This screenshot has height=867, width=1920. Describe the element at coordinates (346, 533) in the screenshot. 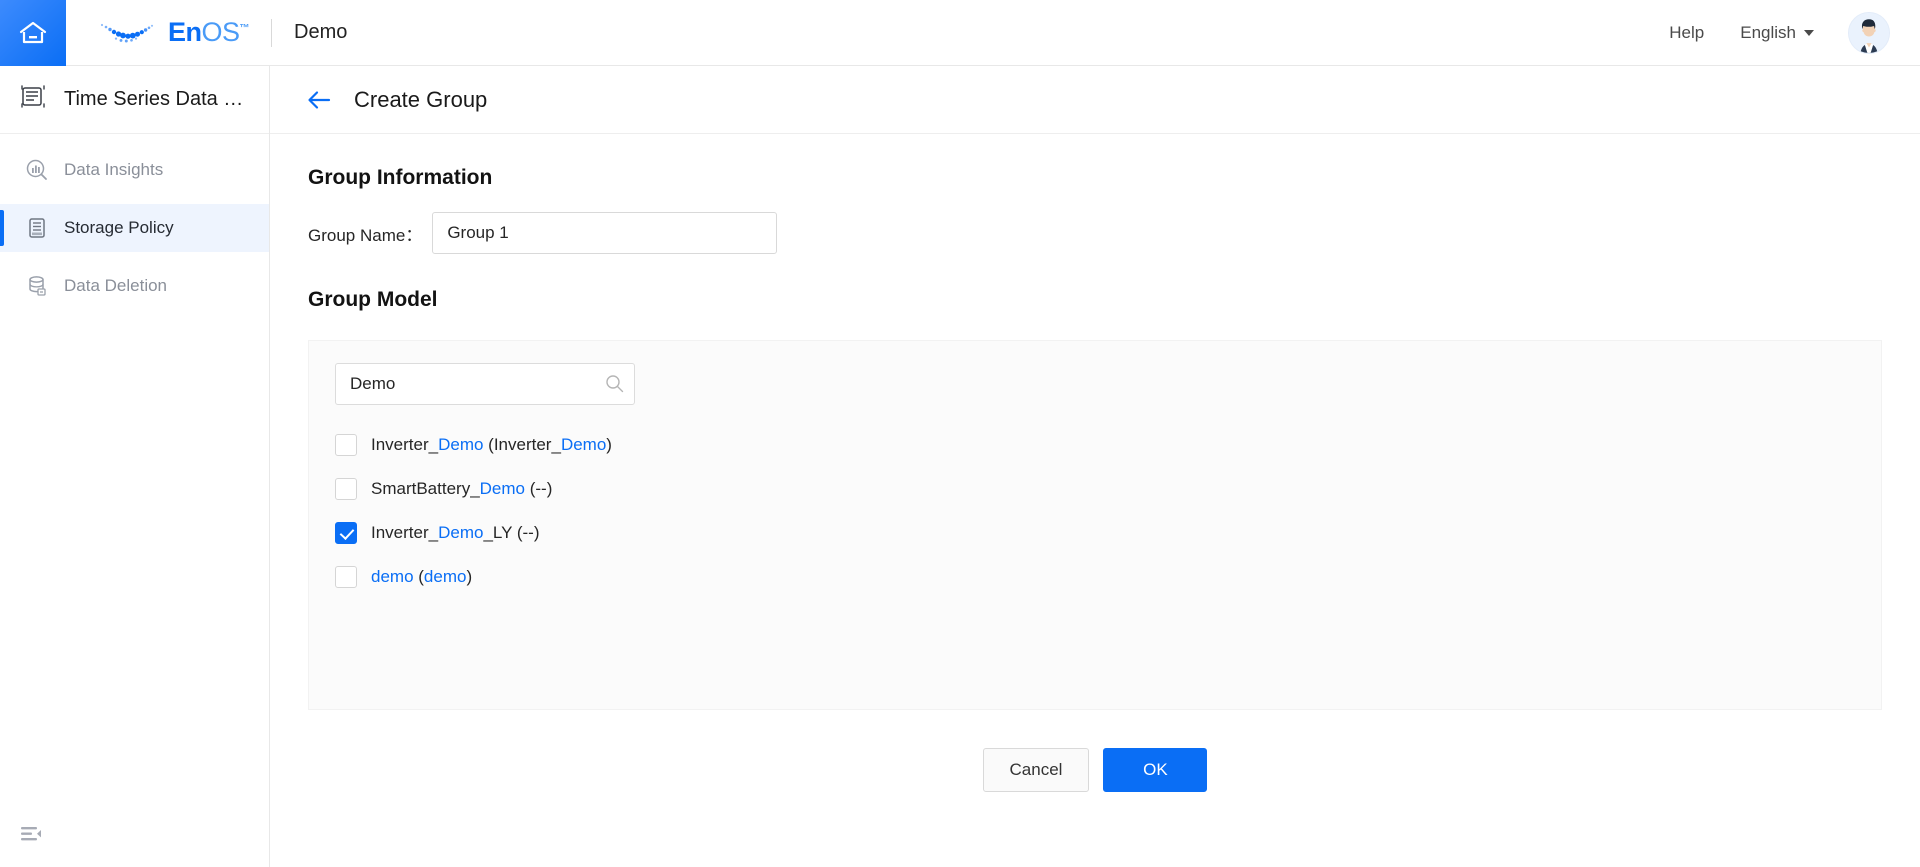

I see `checkbox-checked` at that location.